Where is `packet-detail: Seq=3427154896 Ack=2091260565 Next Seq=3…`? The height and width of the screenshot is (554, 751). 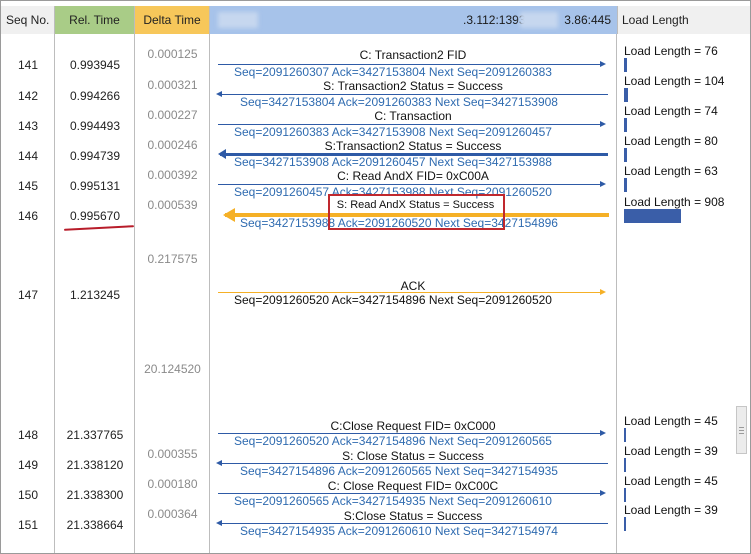
packet-detail: Seq=3427154896 Ack=2091260565 Next Seq=3… is located at coordinates (399, 471).